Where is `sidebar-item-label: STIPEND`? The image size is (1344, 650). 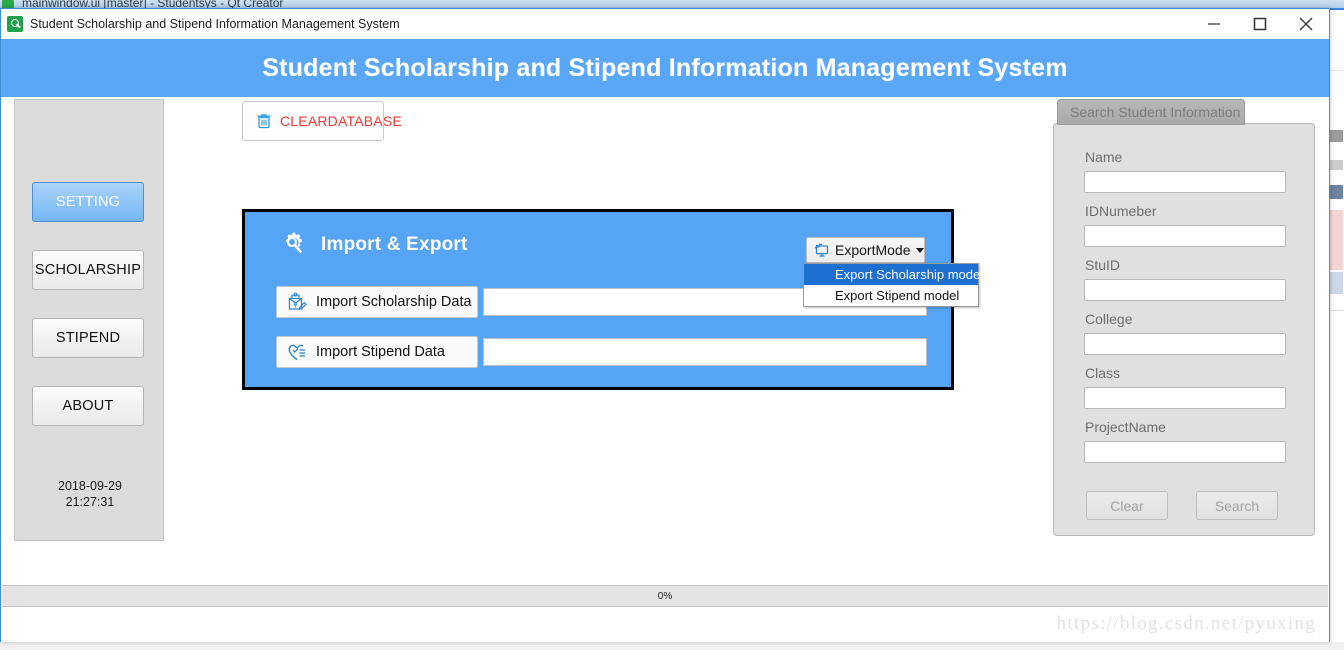 sidebar-item-label: STIPEND is located at coordinates (88, 338).